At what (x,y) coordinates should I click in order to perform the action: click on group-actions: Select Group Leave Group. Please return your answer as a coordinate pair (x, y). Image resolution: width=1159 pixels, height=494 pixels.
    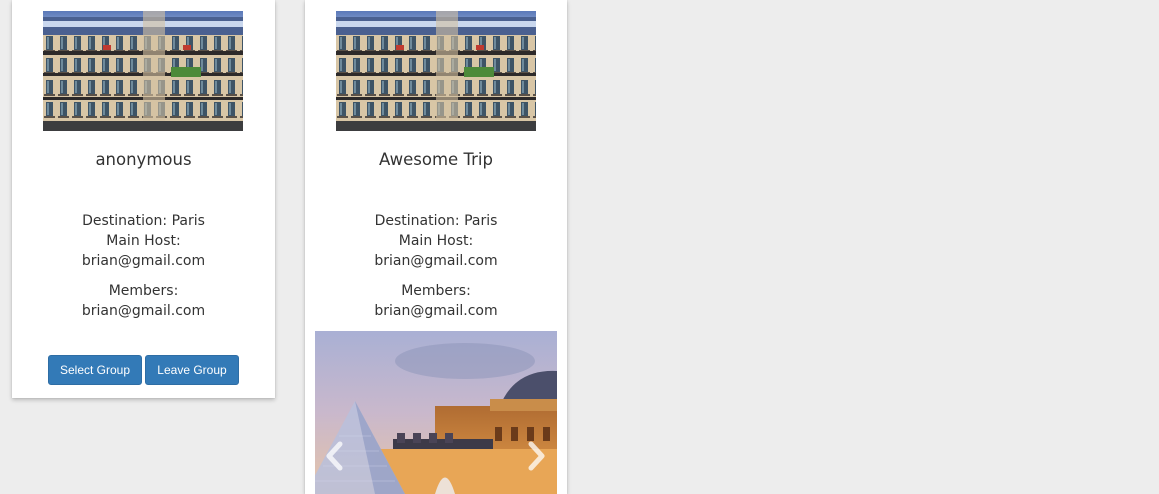
    Looking at the image, I should click on (143, 370).